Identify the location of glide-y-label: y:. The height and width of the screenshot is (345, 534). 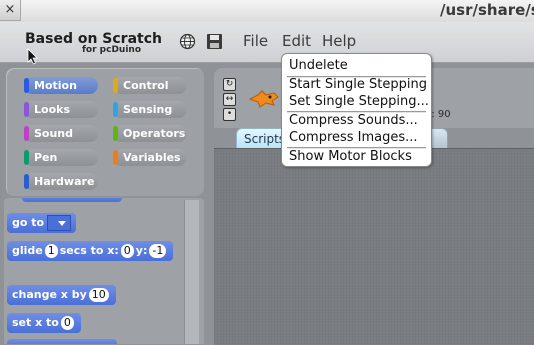
(141, 250).